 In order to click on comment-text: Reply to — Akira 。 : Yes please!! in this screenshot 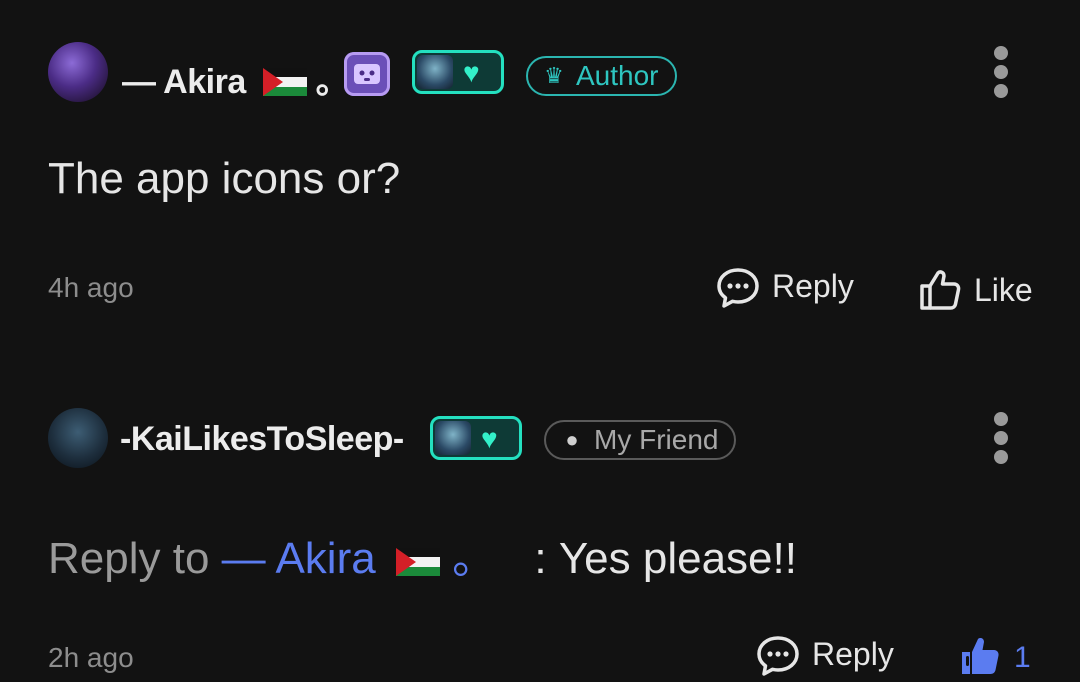, I will do `click(422, 554)`.